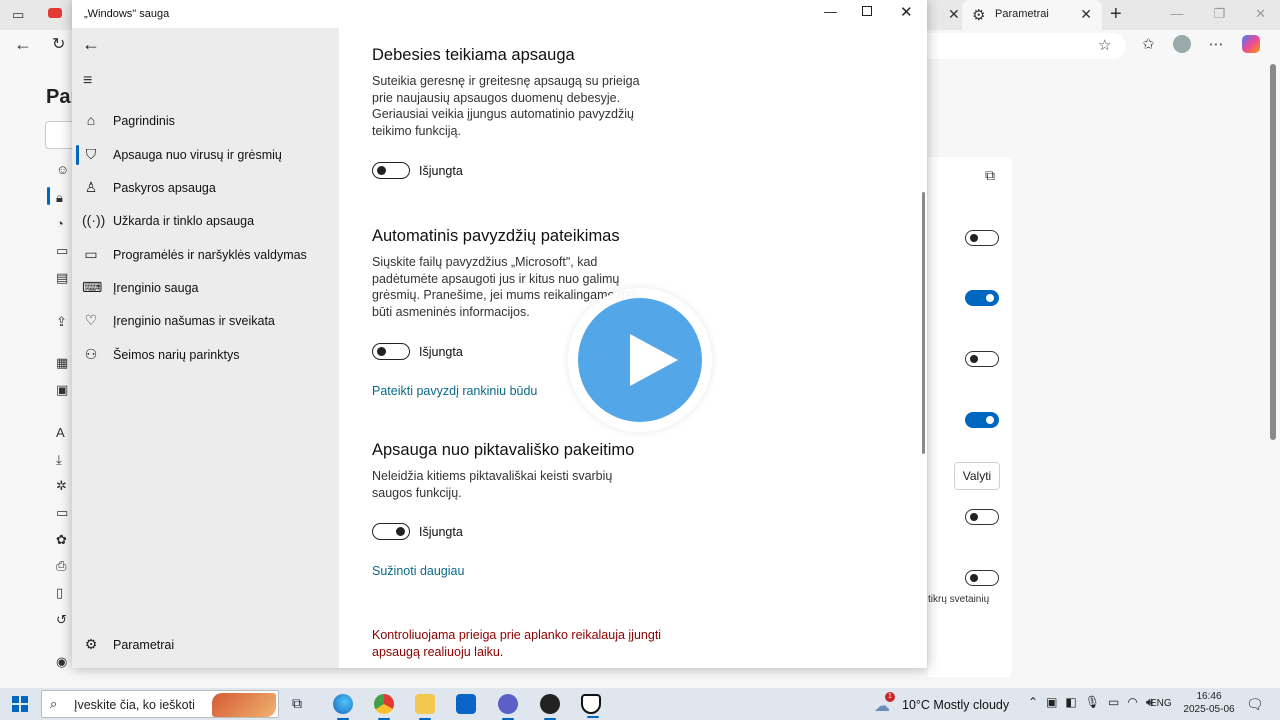 The height and width of the screenshot is (720, 1280). Describe the element at coordinates (1092, 702) in the screenshot. I see `microphone-icon: 🎙︎` at that location.